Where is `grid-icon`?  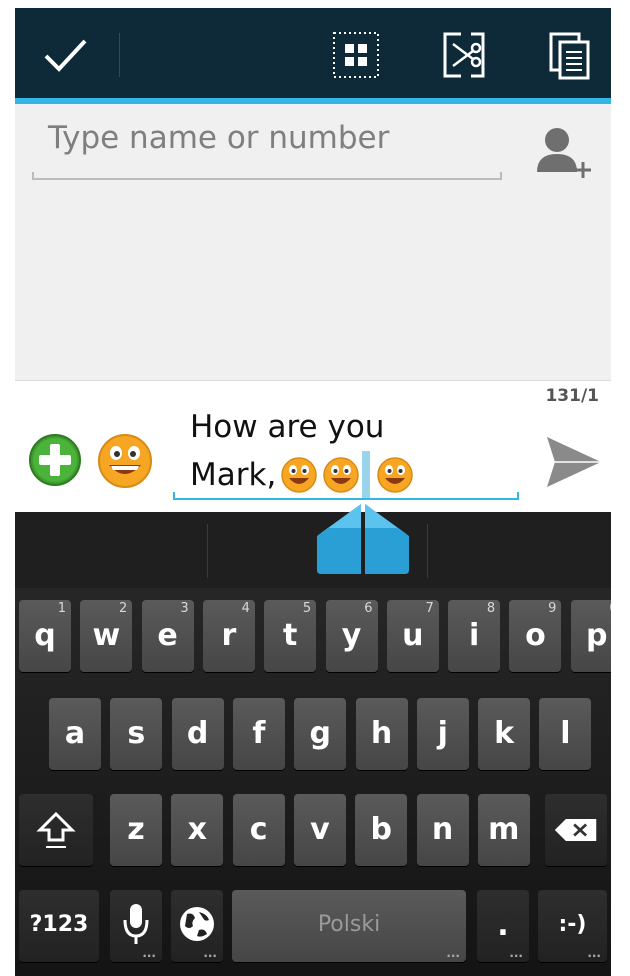
grid-icon is located at coordinates (356, 55).